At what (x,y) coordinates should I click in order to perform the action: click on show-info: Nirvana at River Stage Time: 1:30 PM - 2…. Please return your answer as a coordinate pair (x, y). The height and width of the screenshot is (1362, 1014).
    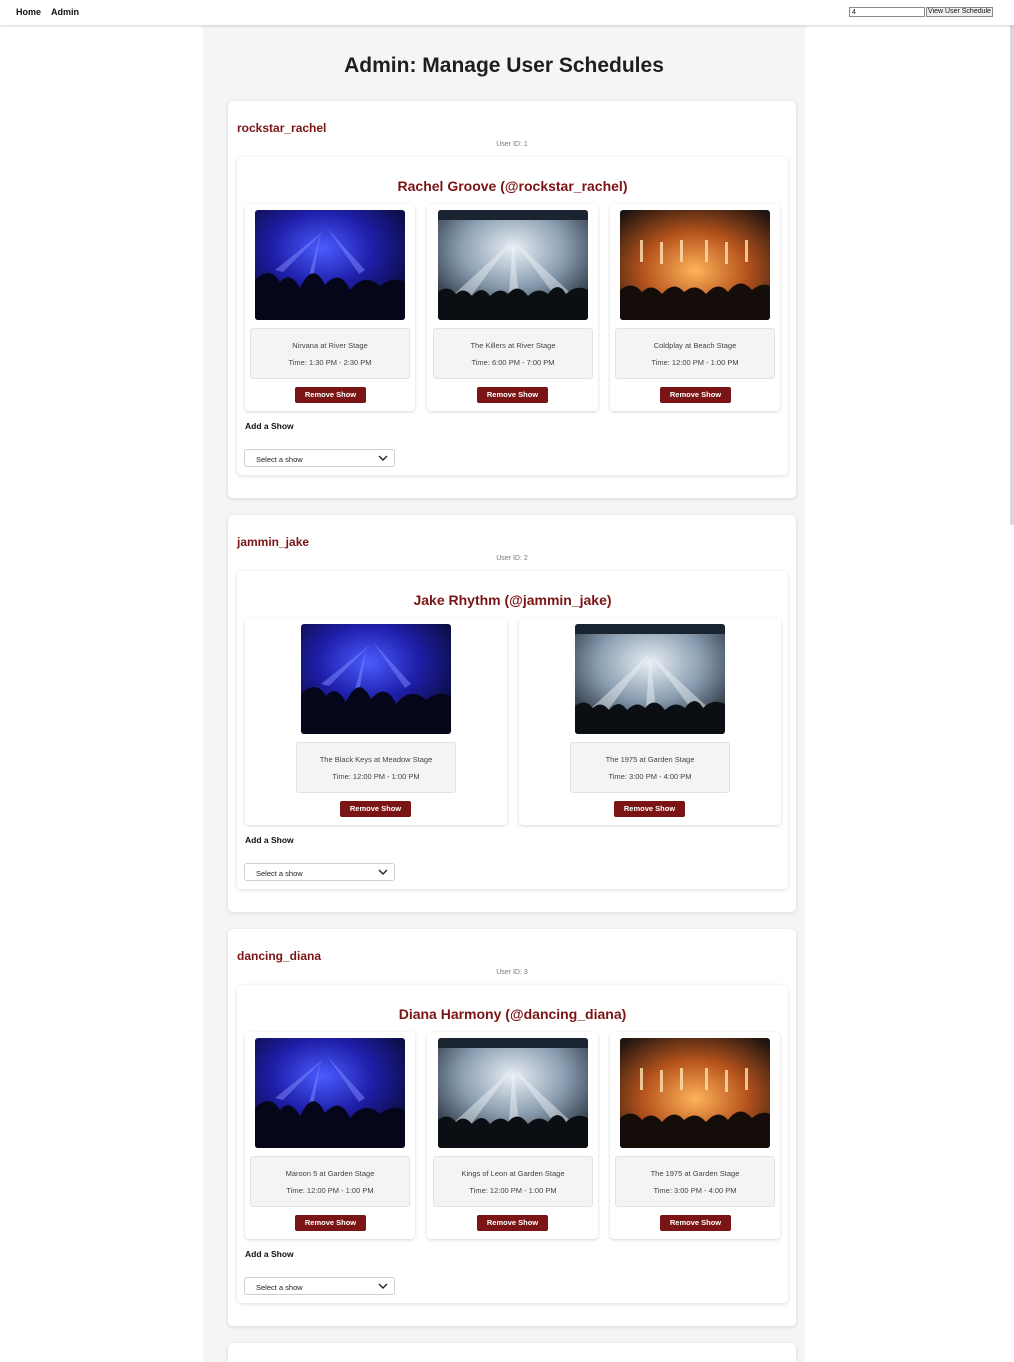
    Looking at the image, I should click on (330, 353).